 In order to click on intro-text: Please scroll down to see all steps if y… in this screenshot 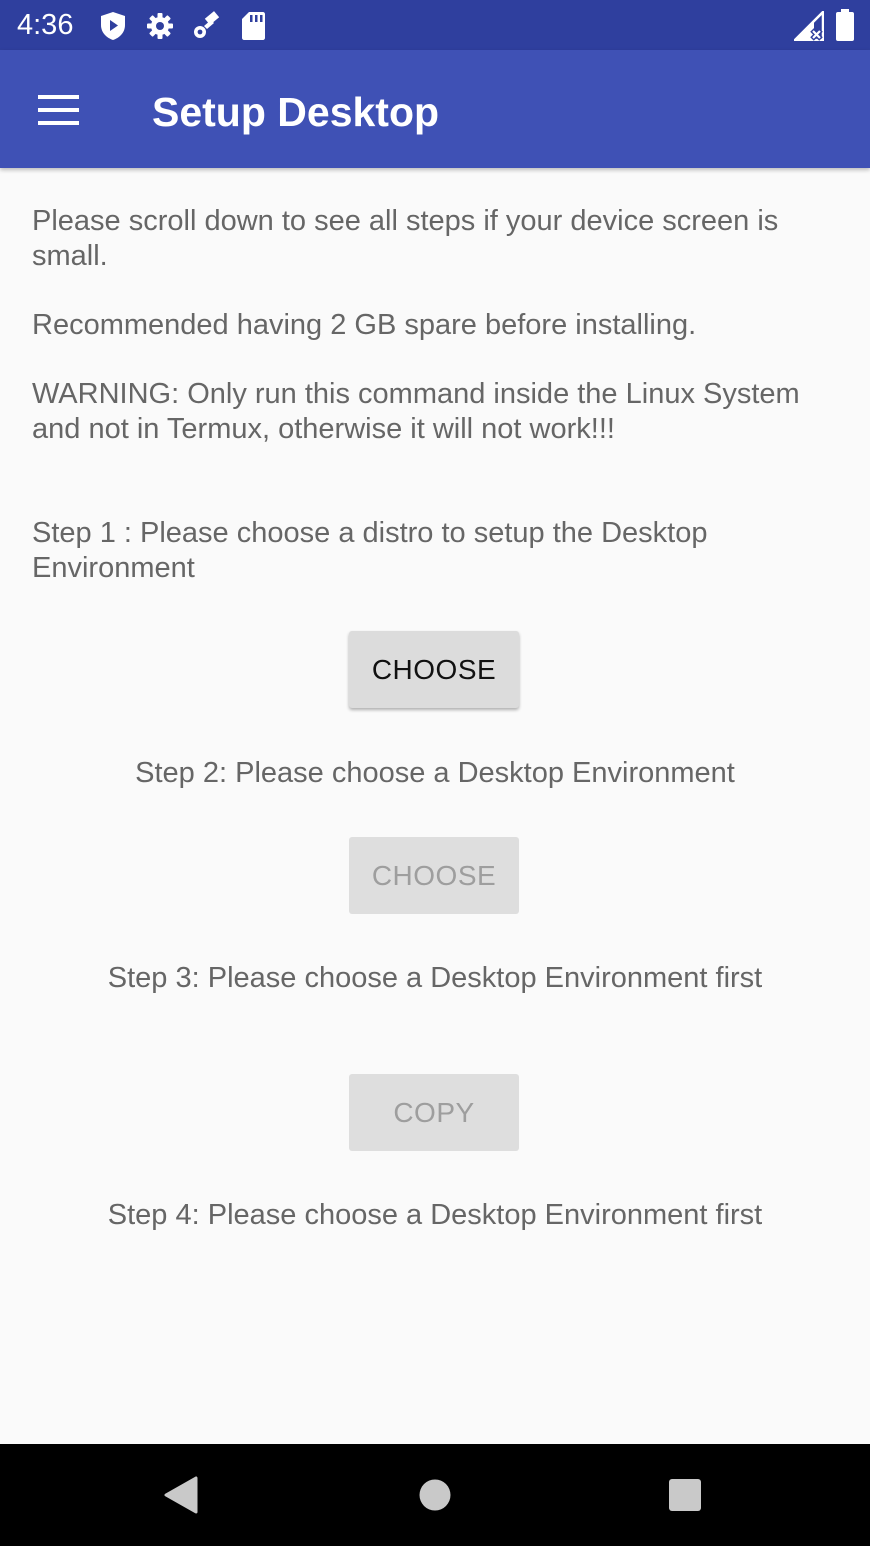, I will do `click(405, 238)`.